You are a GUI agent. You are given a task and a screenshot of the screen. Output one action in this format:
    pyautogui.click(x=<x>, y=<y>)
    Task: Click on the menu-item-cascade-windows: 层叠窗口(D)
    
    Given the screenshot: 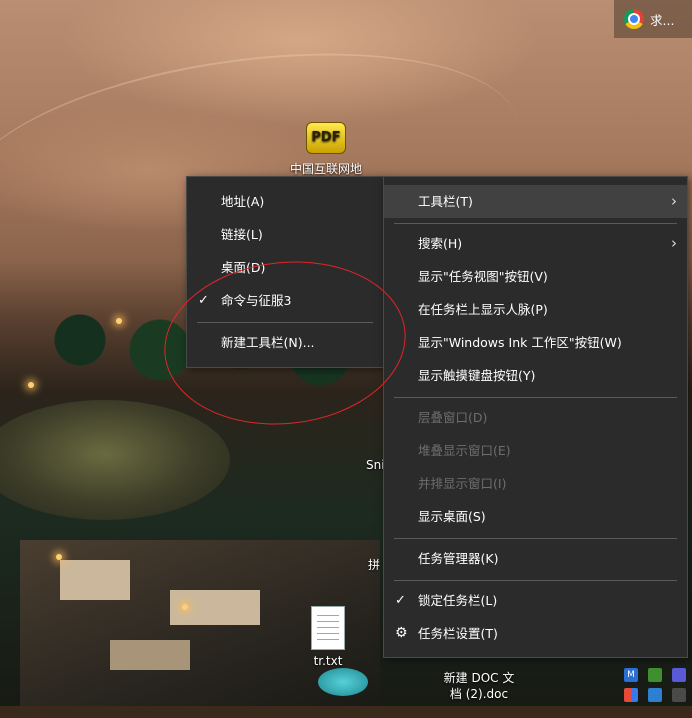 What is the action you would take?
    pyautogui.click(x=535, y=417)
    